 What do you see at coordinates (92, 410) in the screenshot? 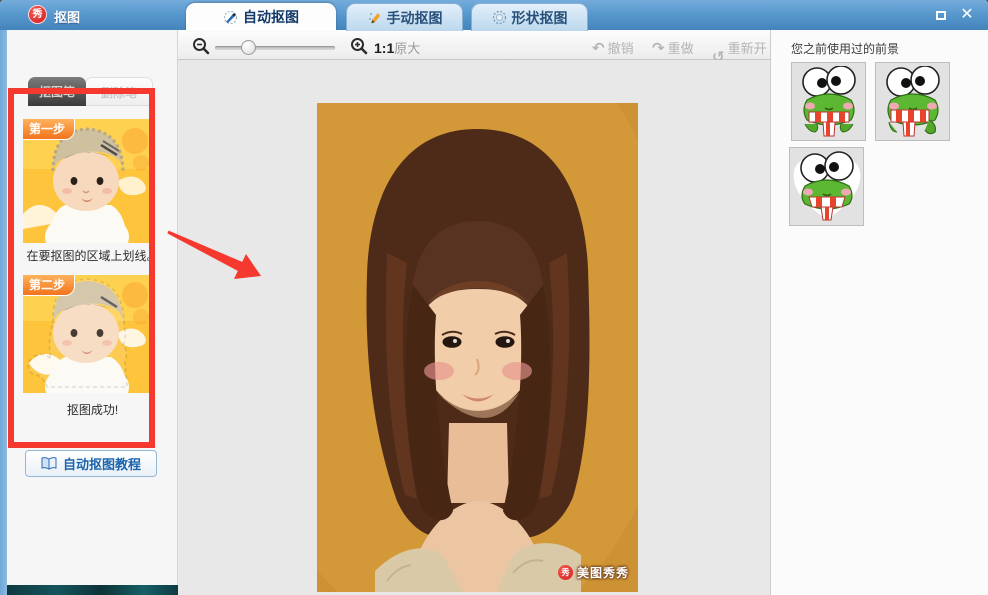
I see `step2-caption: 抠图成功!` at bounding box center [92, 410].